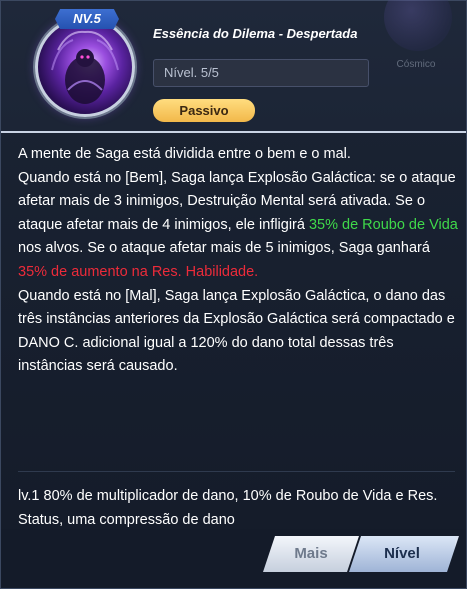 The image size is (467, 589). I want to click on header-divider, so click(233, 132).